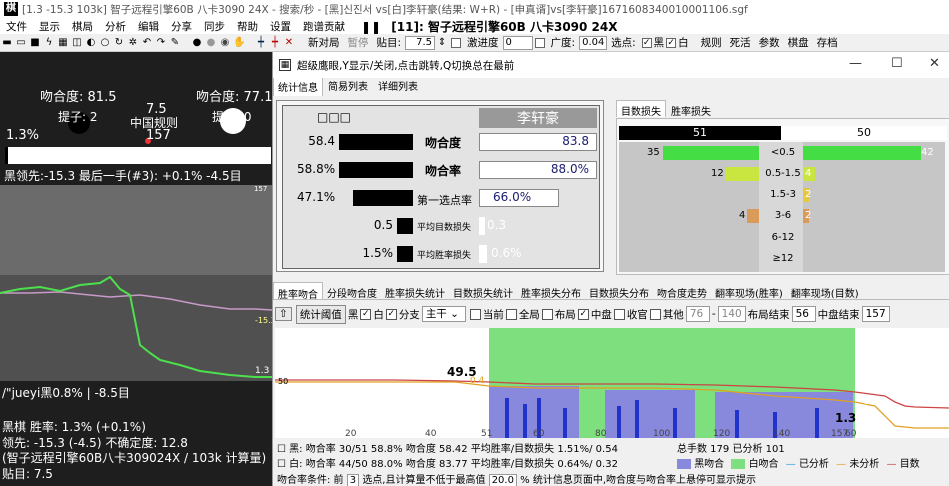 The width and height of the screenshot is (949, 486). What do you see at coordinates (133, 43) in the screenshot?
I see `gear-icon: ✲` at bounding box center [133, 43].